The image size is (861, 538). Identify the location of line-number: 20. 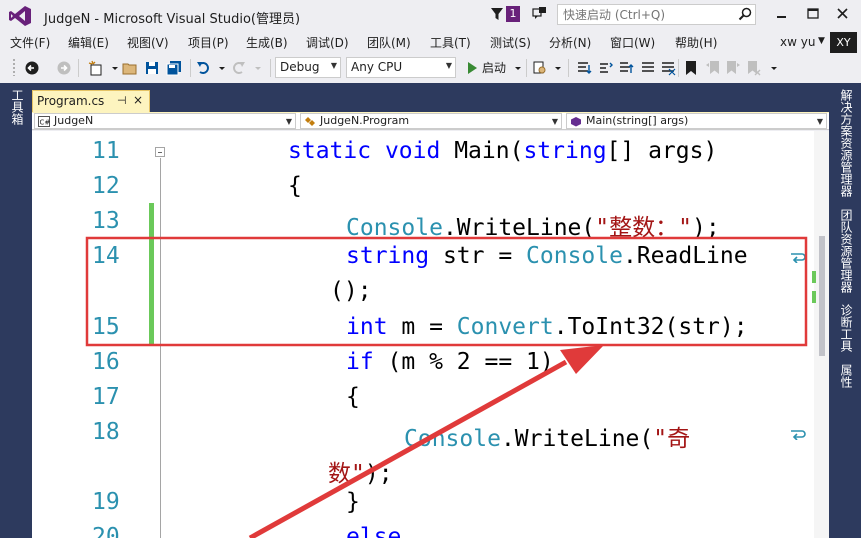
(106, 531).